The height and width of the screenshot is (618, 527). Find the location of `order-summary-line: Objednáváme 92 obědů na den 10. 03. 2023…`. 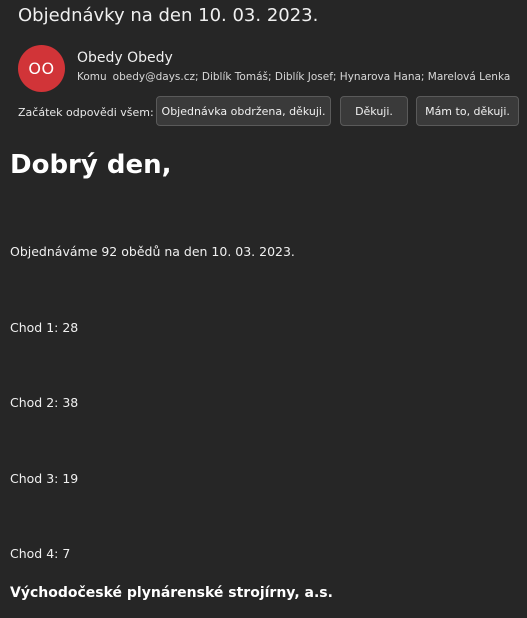

order-summary-line: Objednáváme 92 obědů na den 10. 03. 2023… is located at coordinates (152, 251).